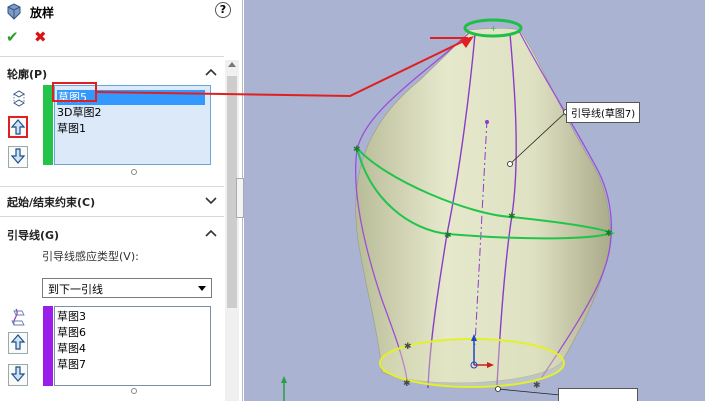 The height and width of the screenshot is (401, 705). What do you see at coordinates (71, 364) in the screenshot?
I see `list-item: 草图7` at bounding box center [71, 364].